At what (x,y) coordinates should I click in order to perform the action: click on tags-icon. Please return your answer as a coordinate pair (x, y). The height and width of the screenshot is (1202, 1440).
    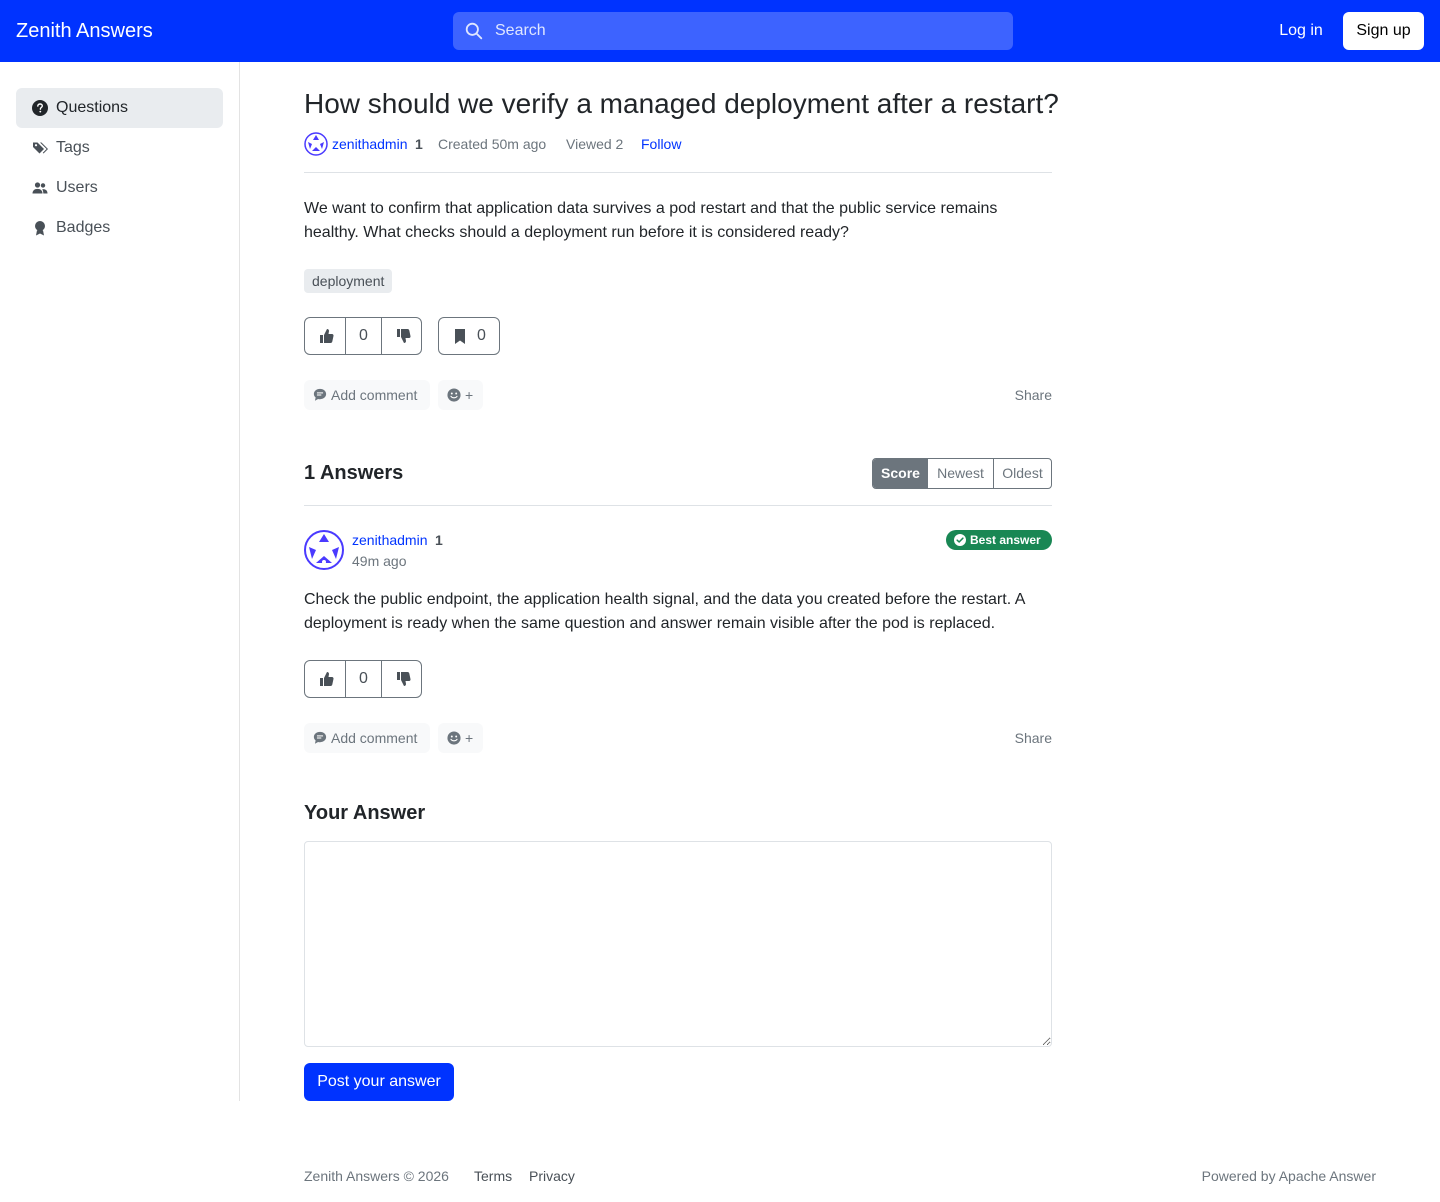
    Looking at the image, I should click on (40, 148).